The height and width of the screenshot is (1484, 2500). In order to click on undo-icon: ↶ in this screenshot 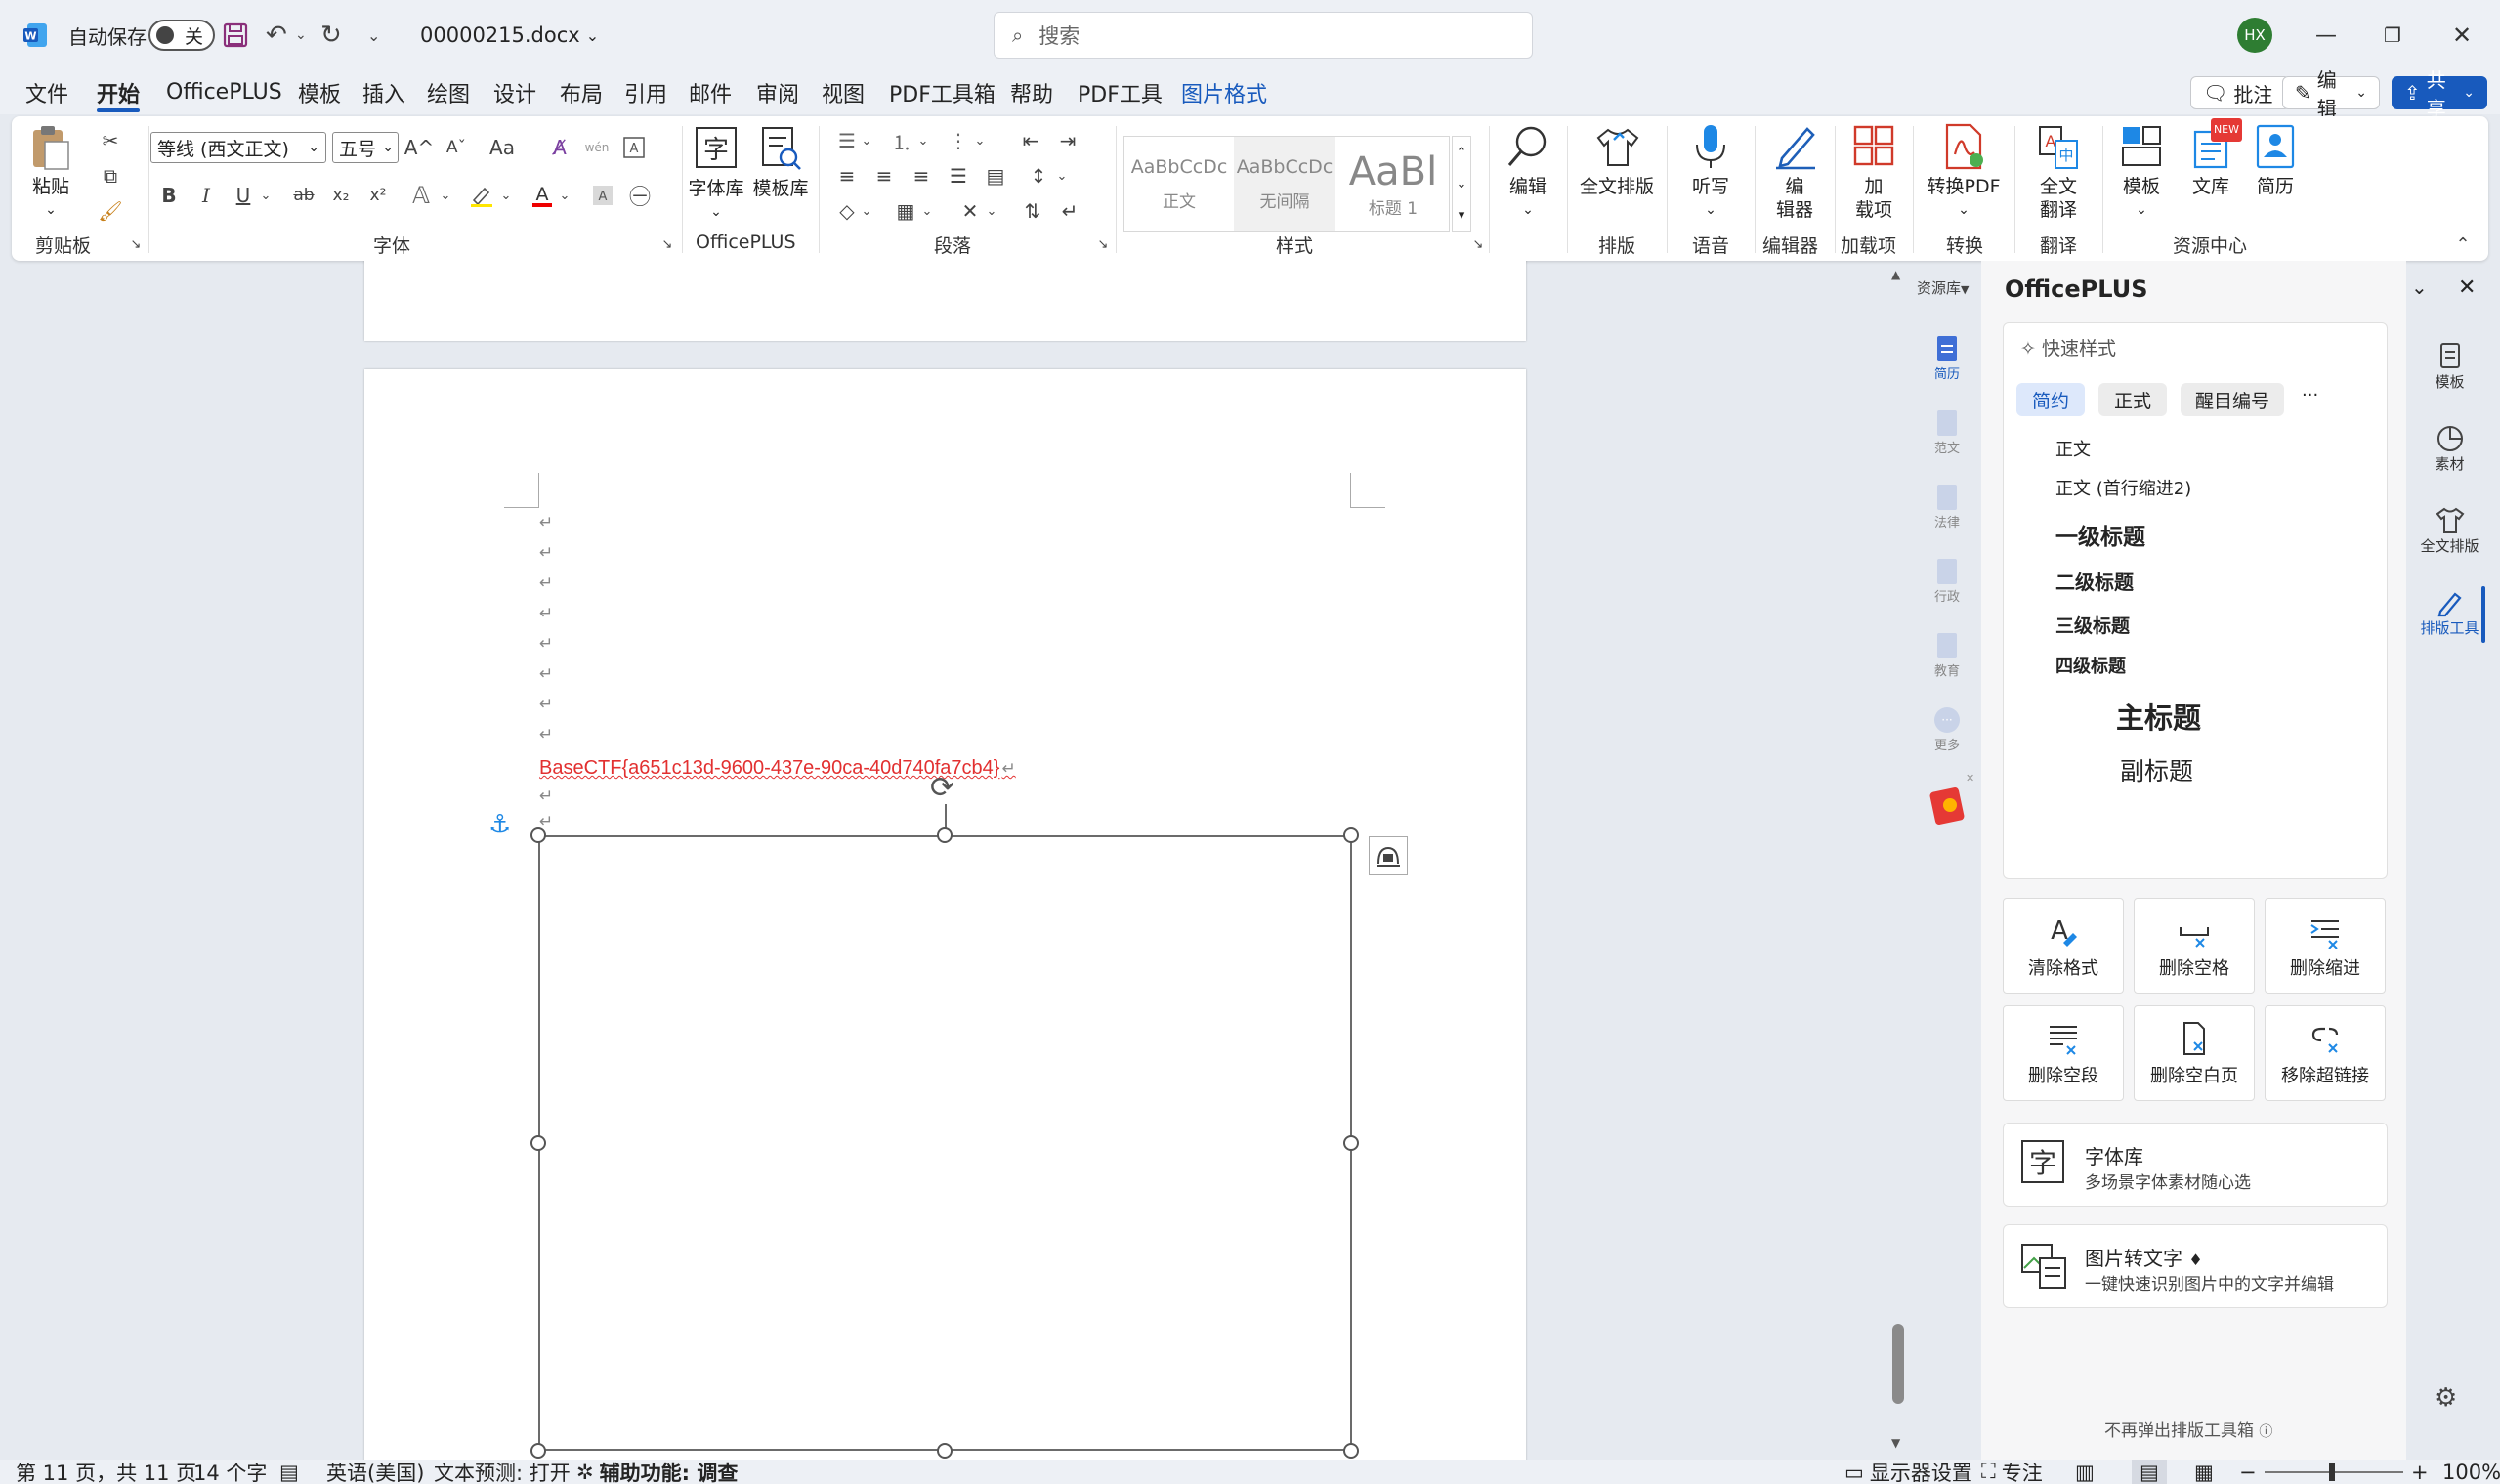, I will do `click(276, 35)`.